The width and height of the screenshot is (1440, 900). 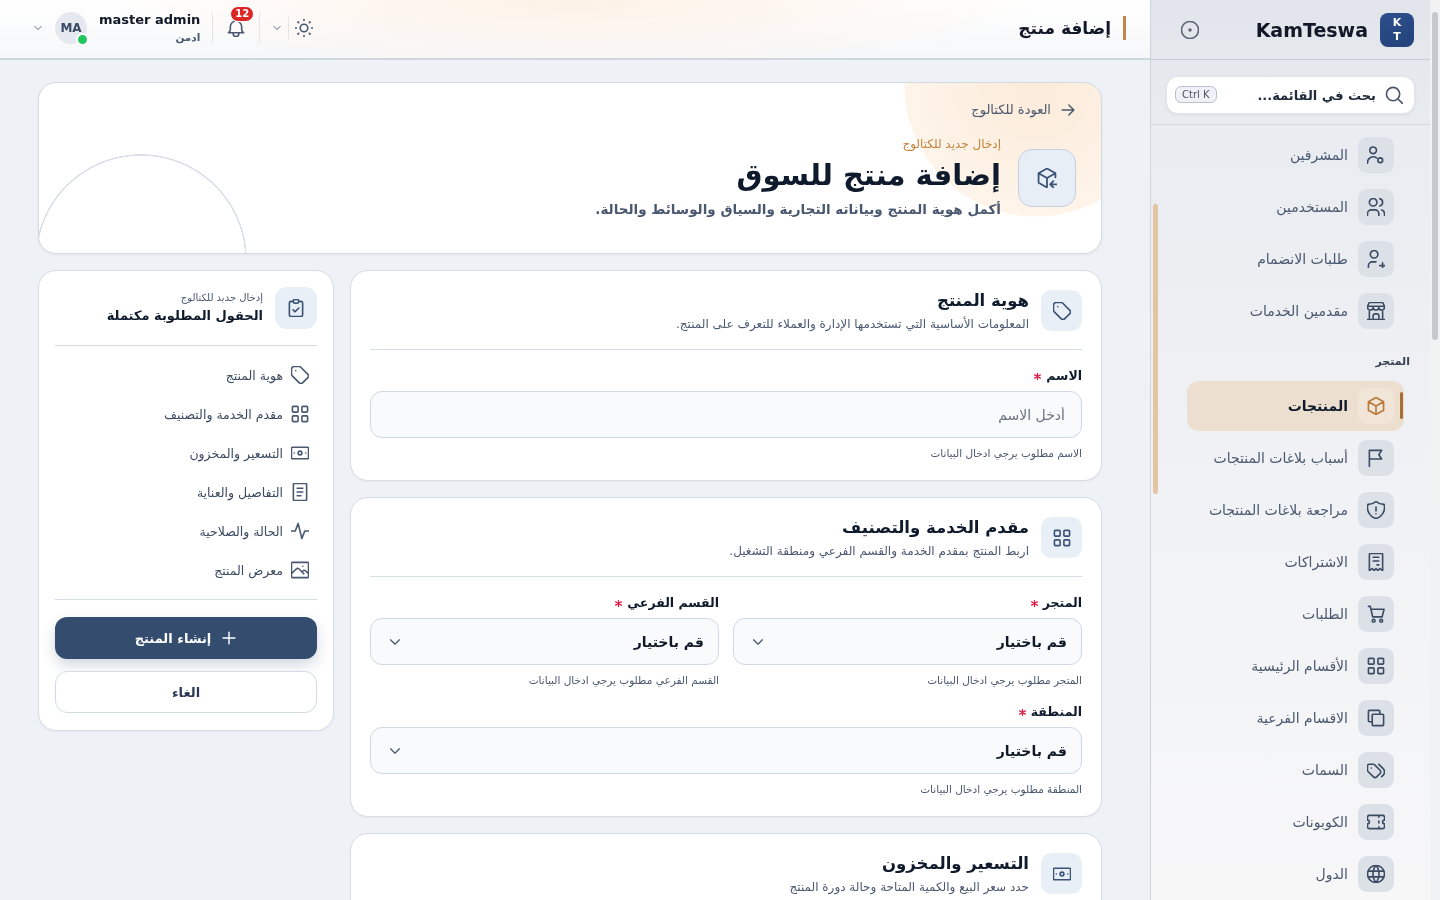 What do you see at coordinates (254, 531) in the screenshot?
I see `section-link: الحالة والصلاحية` at bounding box center [254, 531].